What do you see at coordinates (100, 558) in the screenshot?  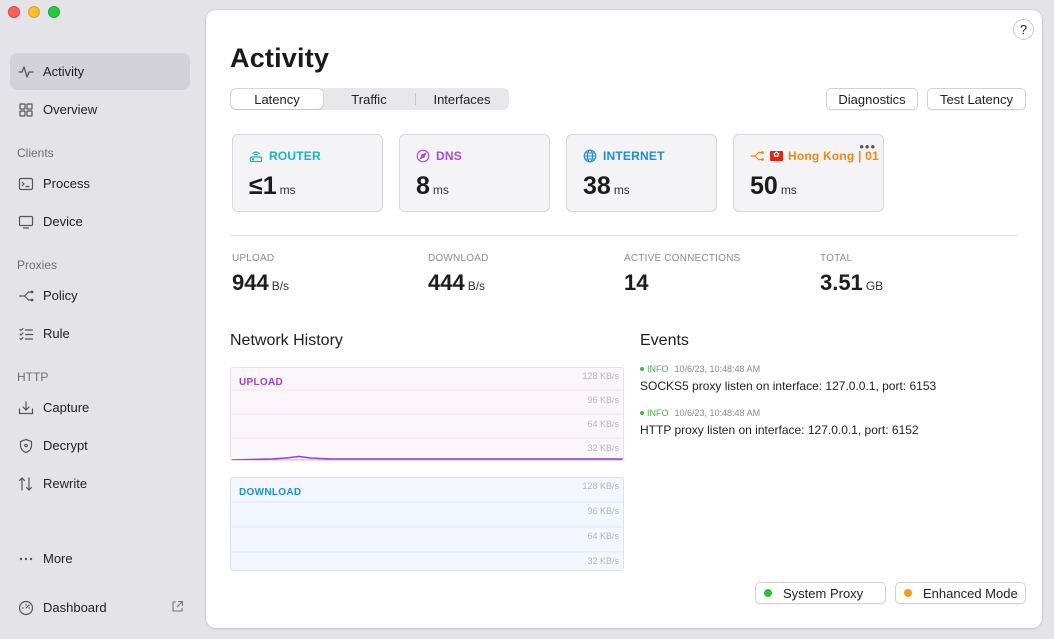 I see `sidebar-item-more: More` at bounding box center [100, 558].